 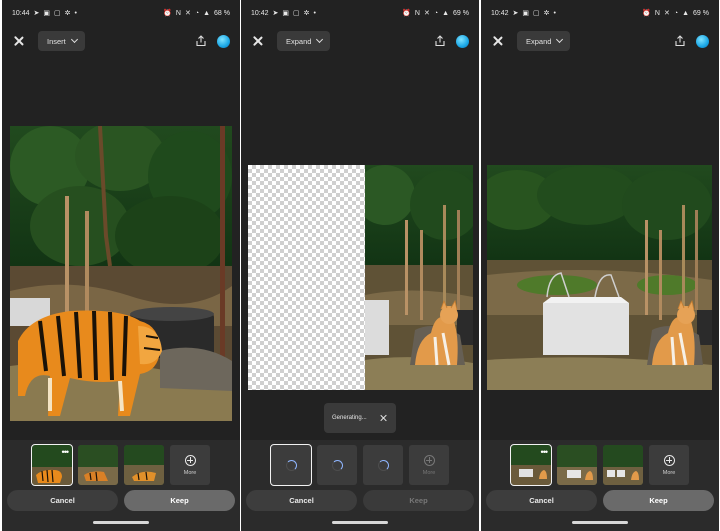 What do you see at coordinates (121, 13) in the screenshot?
I see `status-bar: 10:44 ➤ ▣ ▢ ✲ • ⏰ N ✕ ◔ ▲ 68 %` at bounding box center [121, 13].